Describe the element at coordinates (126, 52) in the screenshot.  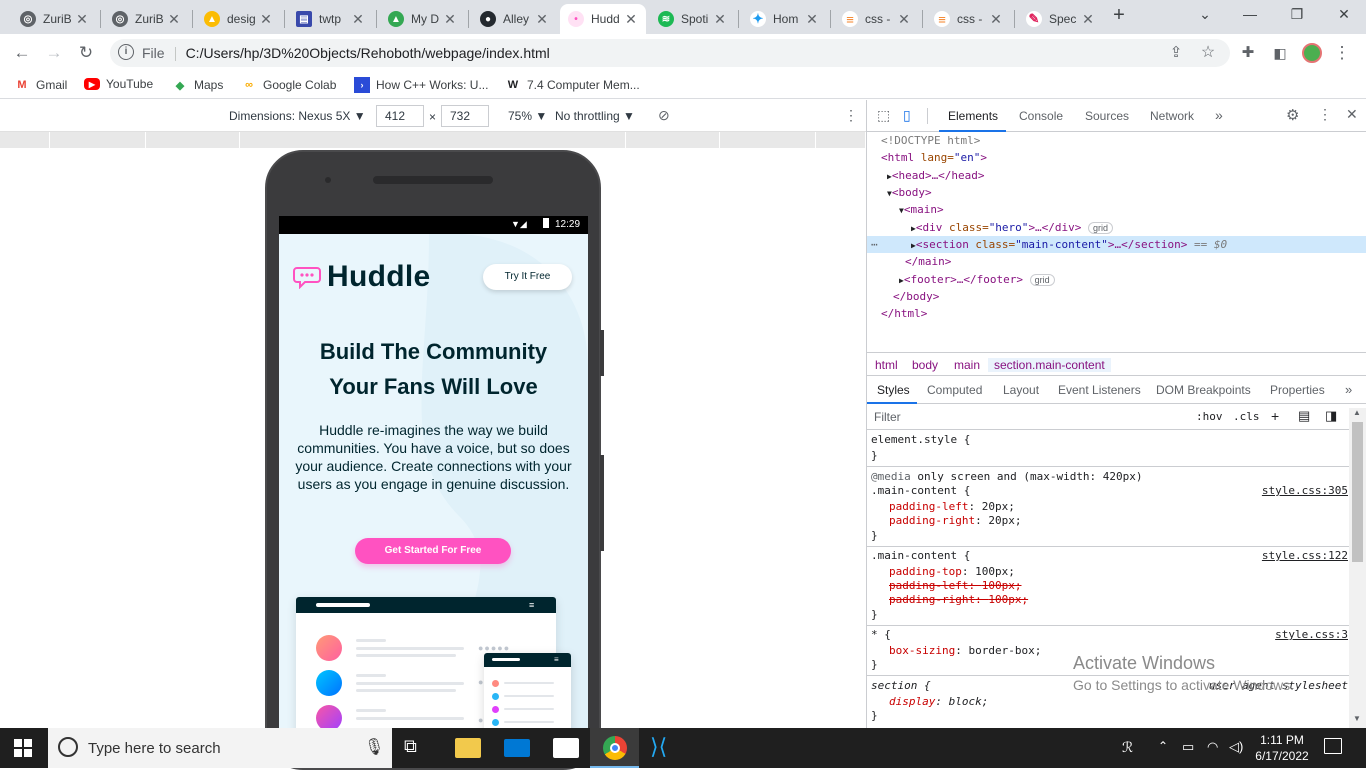
I see `info-icon: i` at that location.